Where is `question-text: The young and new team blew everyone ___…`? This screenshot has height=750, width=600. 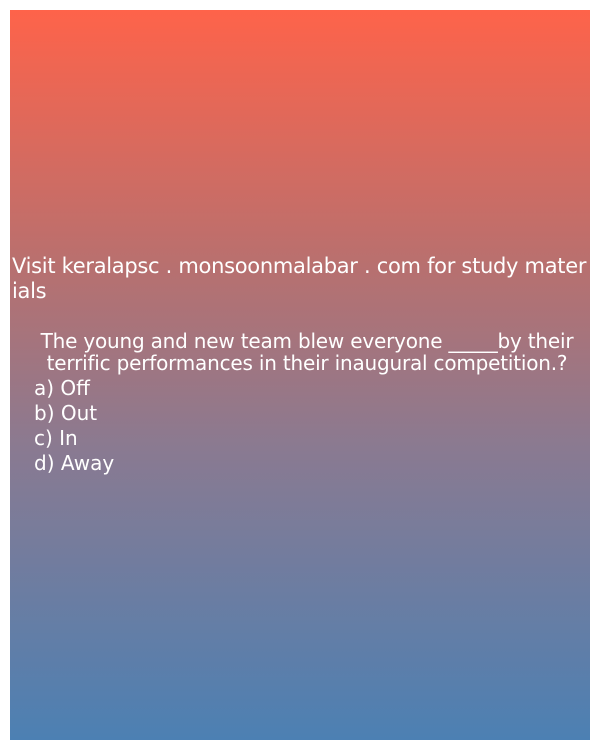
question-text: The young and new team blew everyone ___… is located at coordinates (307, 352).